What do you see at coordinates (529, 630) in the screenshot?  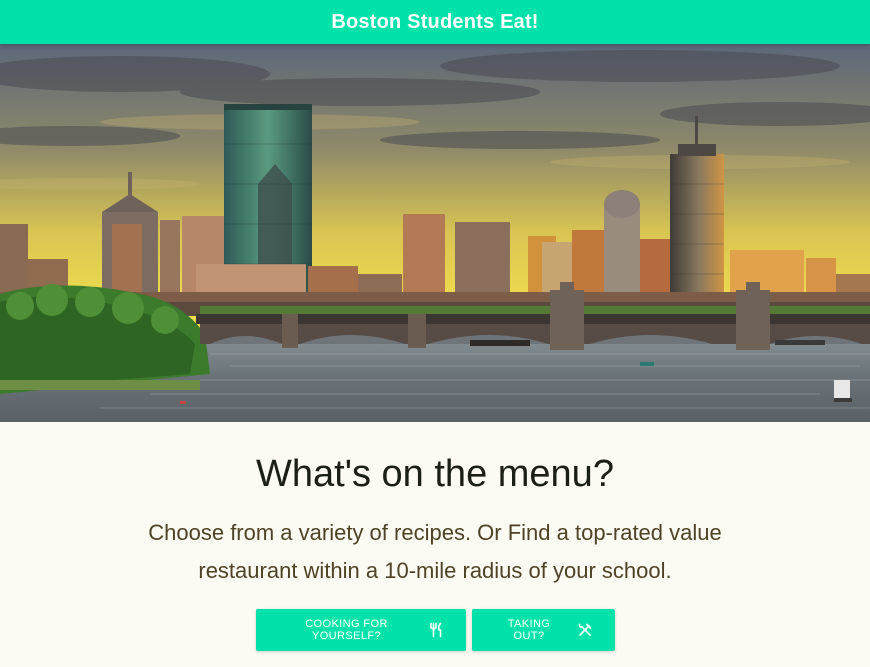 I see `taking-out-button-label: TAKING OUT?` at bounding box center [529, 630].